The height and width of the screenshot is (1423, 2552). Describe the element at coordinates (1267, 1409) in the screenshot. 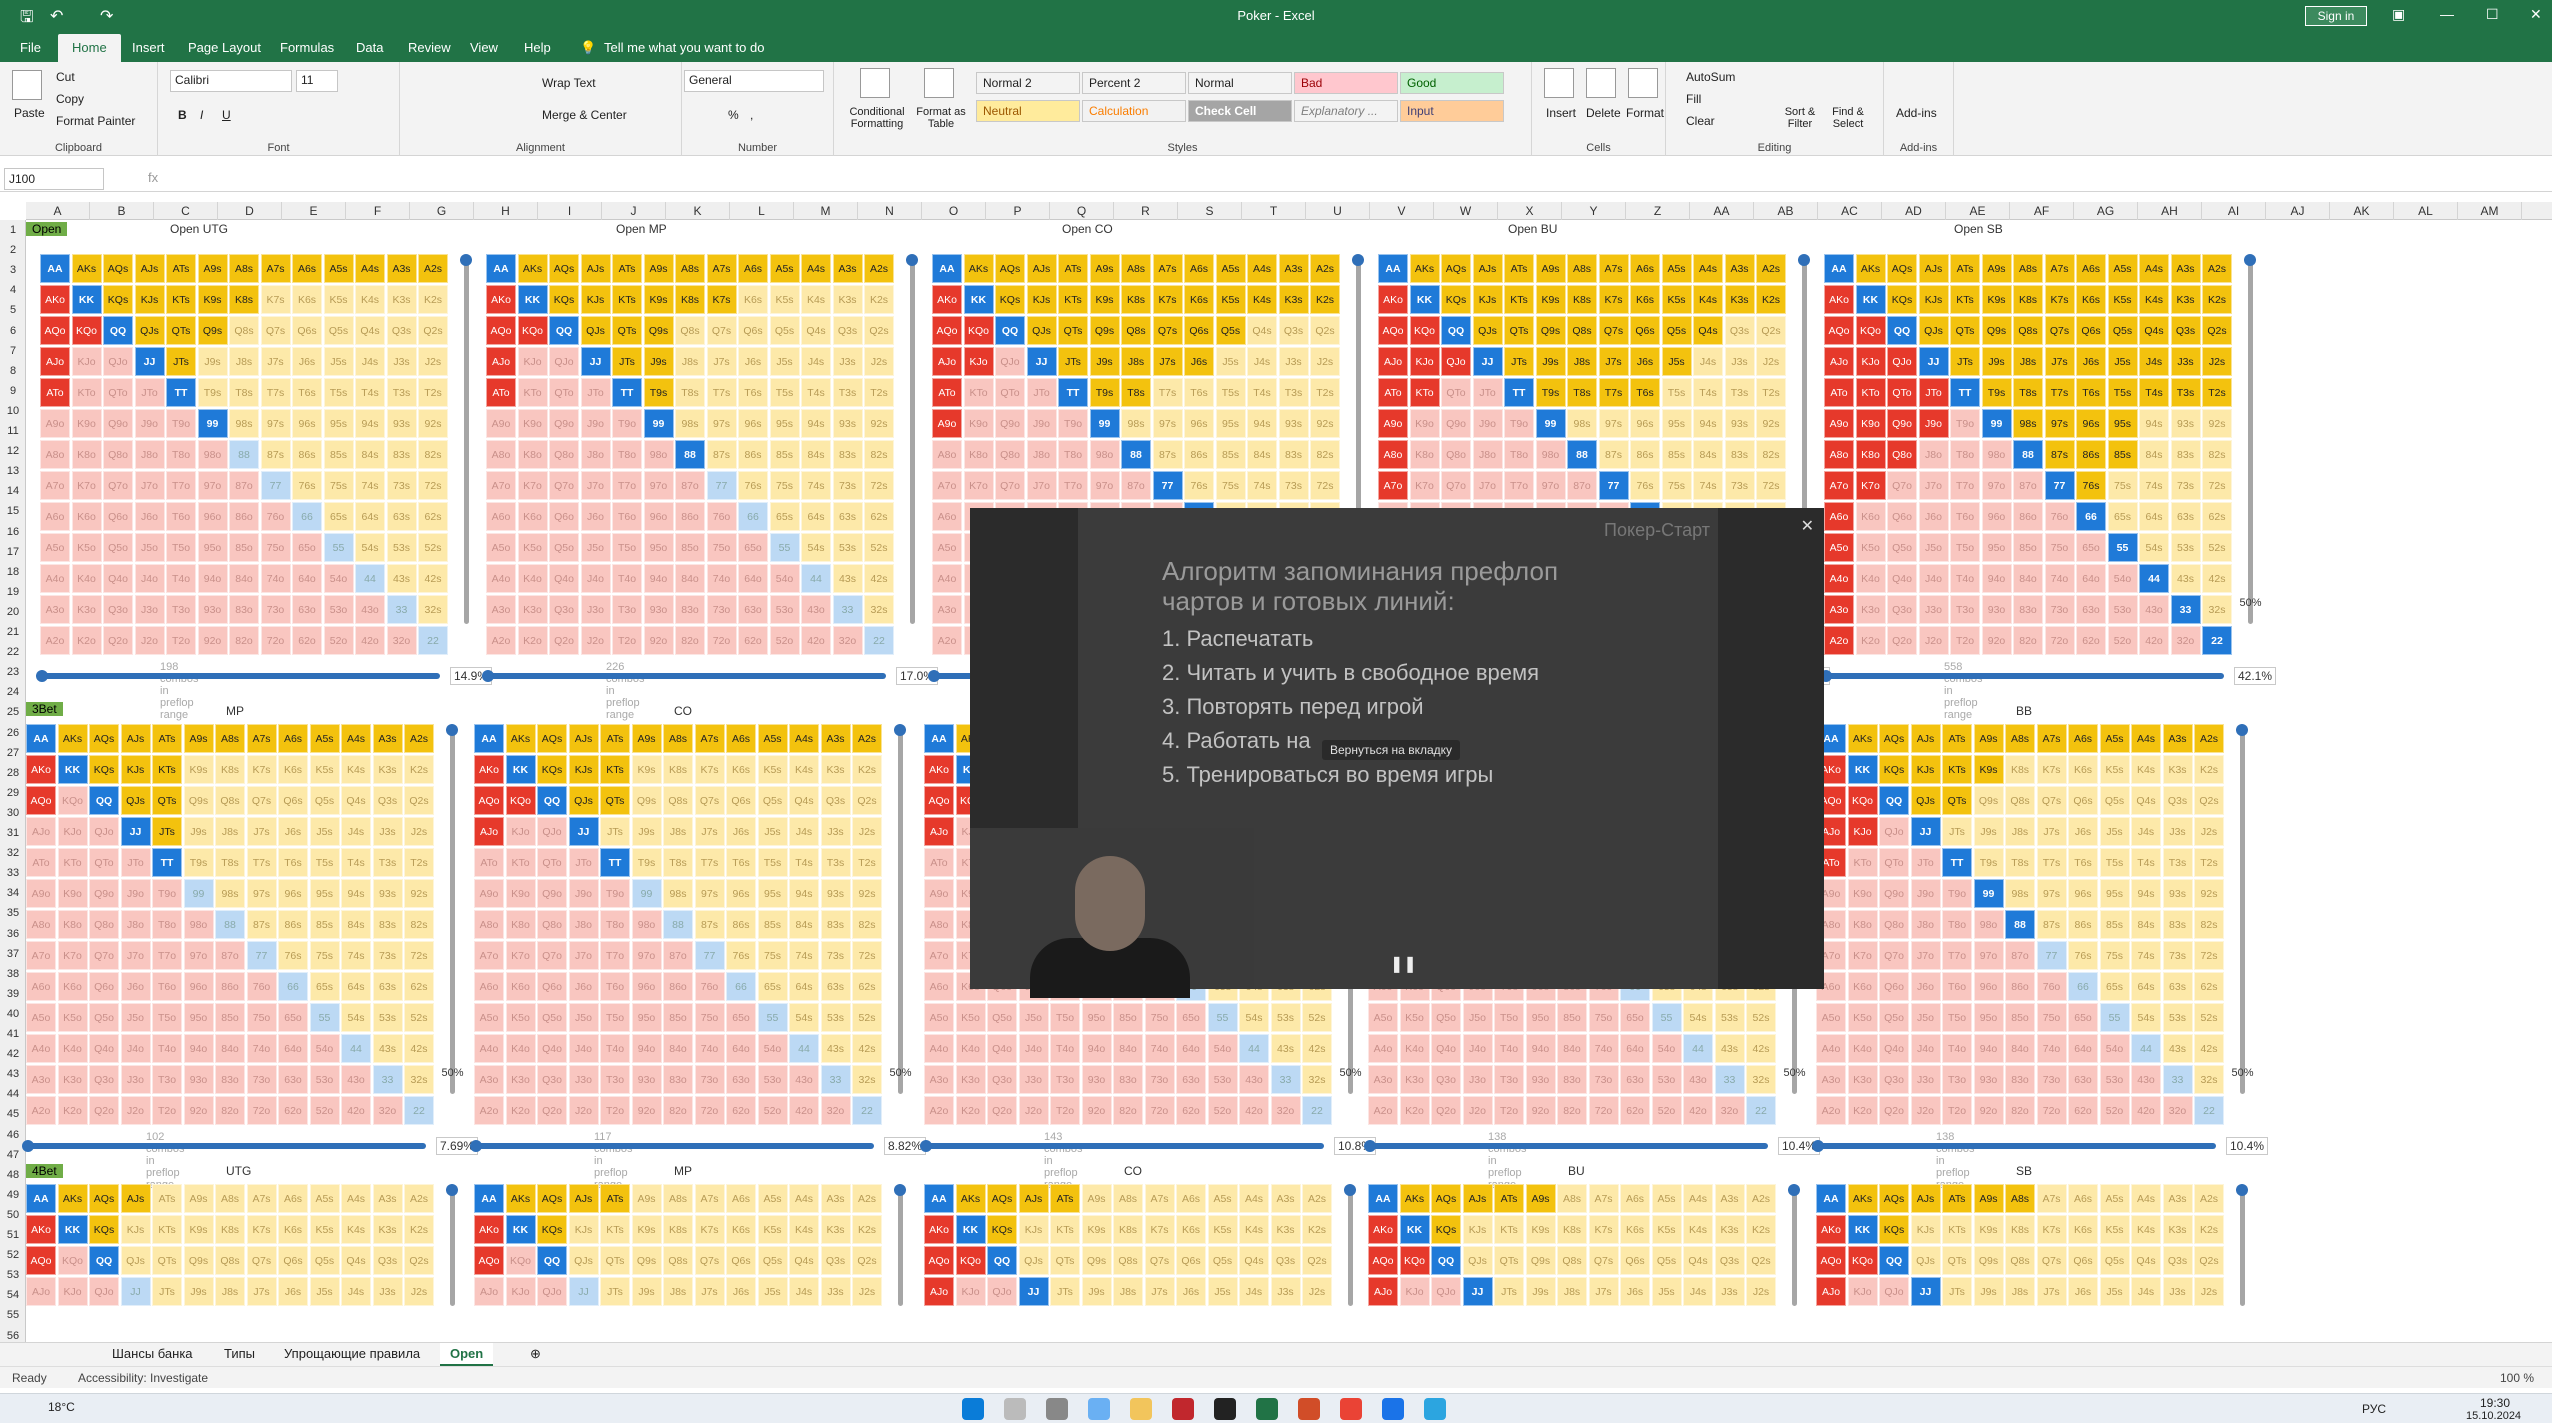

I see `excel-icon` at that location.